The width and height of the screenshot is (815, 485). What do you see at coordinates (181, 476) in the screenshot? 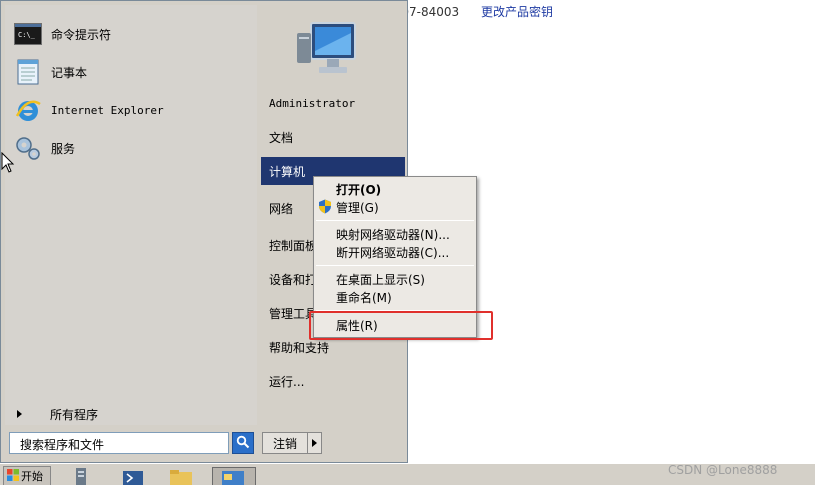
I see `explorer-taskbar-icon` at bounding box center [181, 476].